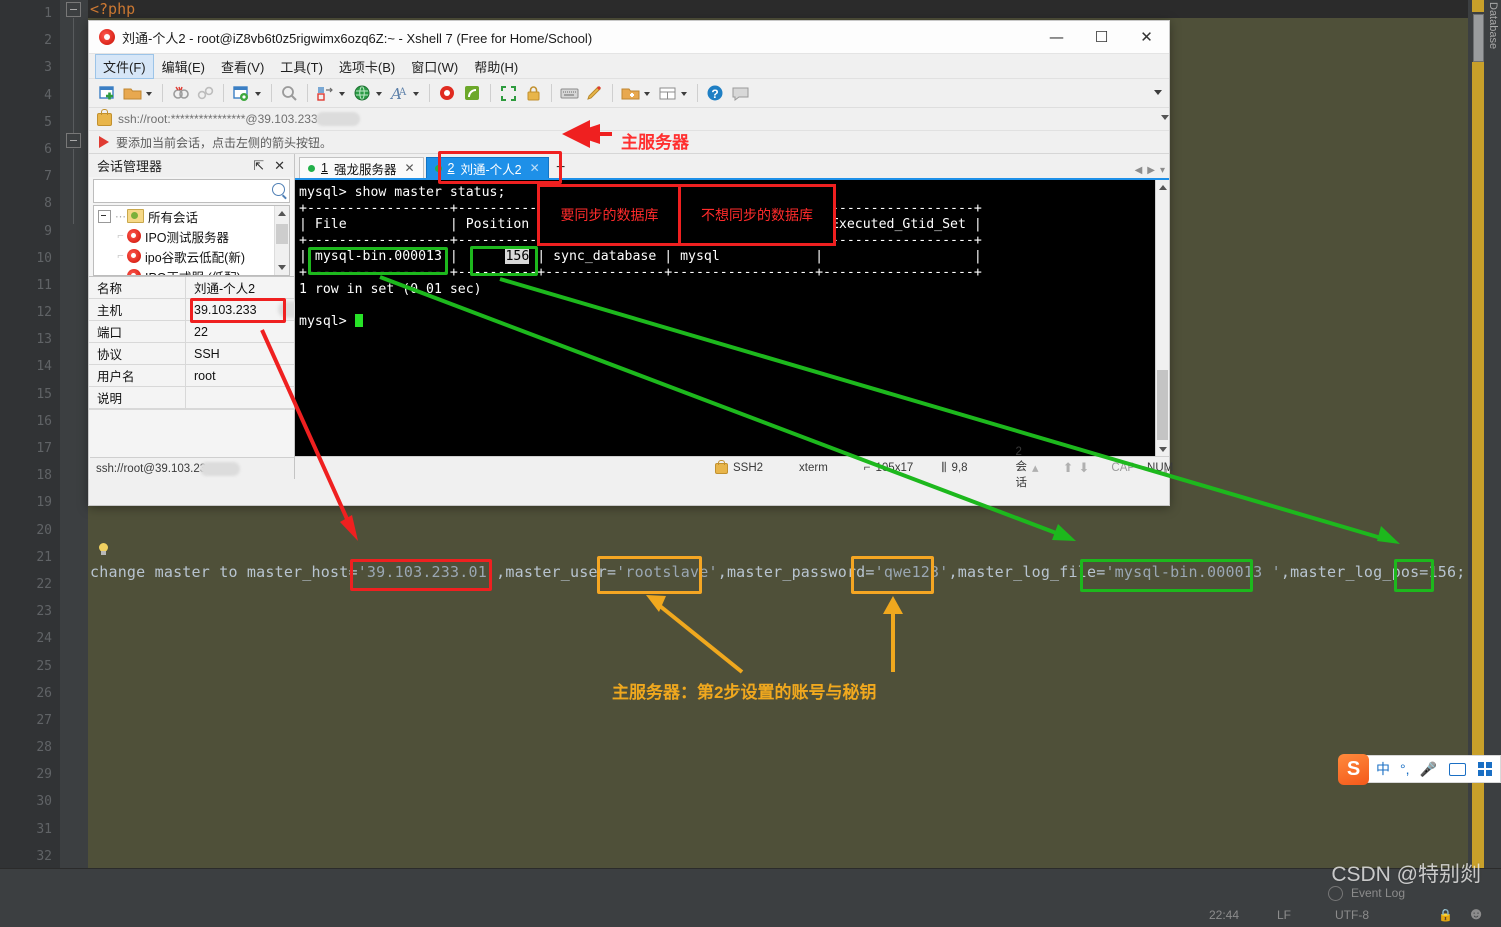  What do you see at coordinates (1035, 468) in the screenshot?
I see `sessions-caret-icon: ▴` at bounding box center [1035, 468].